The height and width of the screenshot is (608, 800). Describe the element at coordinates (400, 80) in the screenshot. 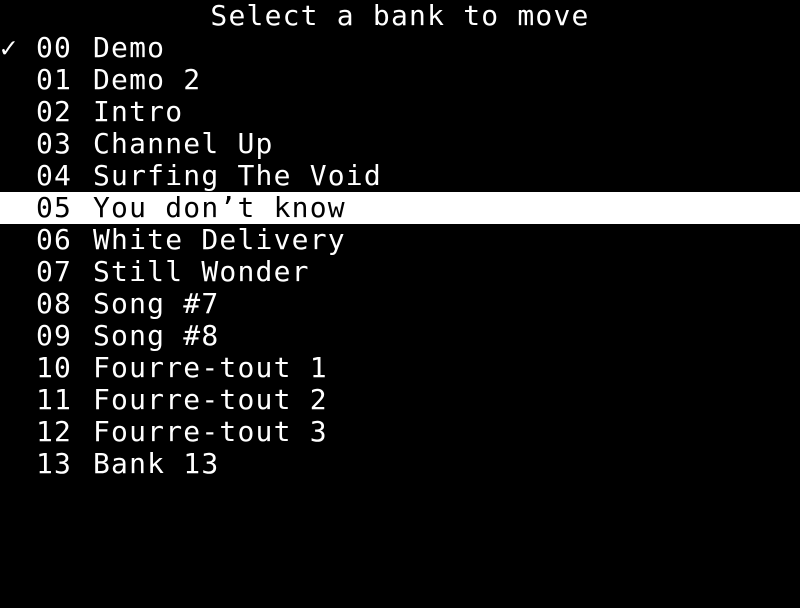

I see `bank-row: 01 Demo 2` at that location.